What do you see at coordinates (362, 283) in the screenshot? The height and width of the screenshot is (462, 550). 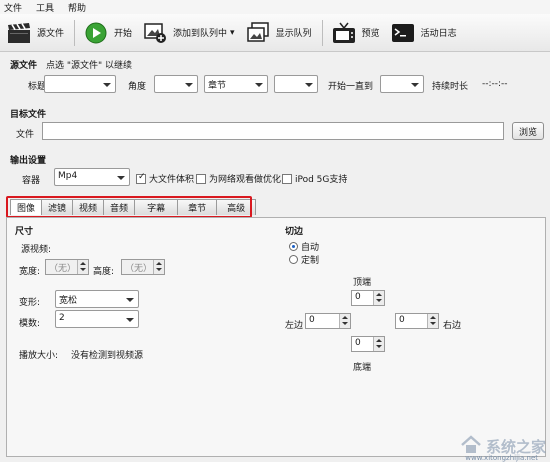 I see `crop-top-label: 顶端` at bounding box center [362, 283].